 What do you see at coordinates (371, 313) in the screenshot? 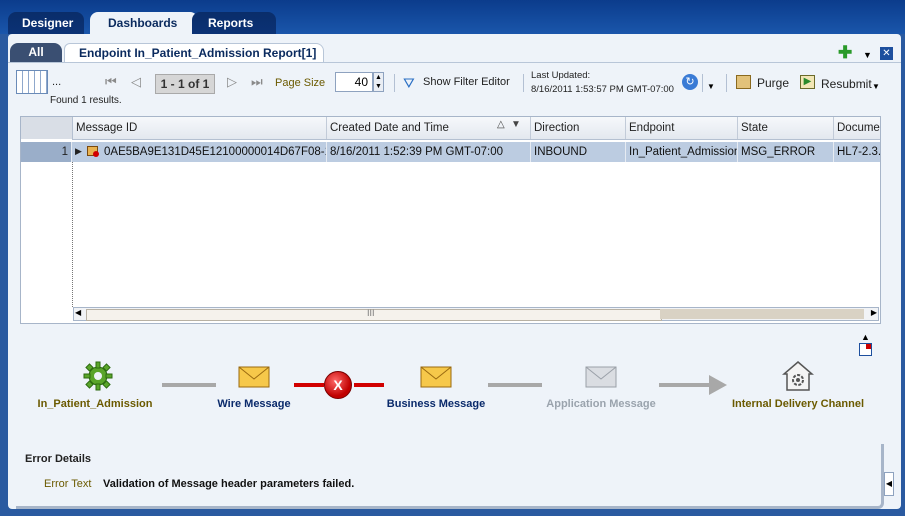
I see `scrollbar-grip: III` at bounding box center [371, 313].